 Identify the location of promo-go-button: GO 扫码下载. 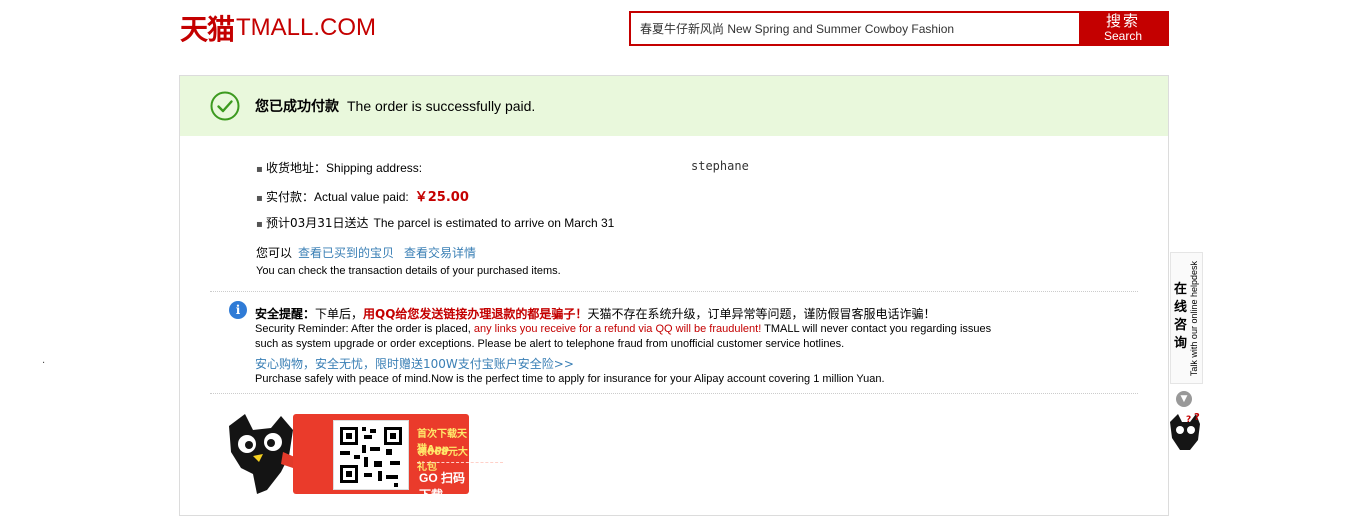
(446, 486).